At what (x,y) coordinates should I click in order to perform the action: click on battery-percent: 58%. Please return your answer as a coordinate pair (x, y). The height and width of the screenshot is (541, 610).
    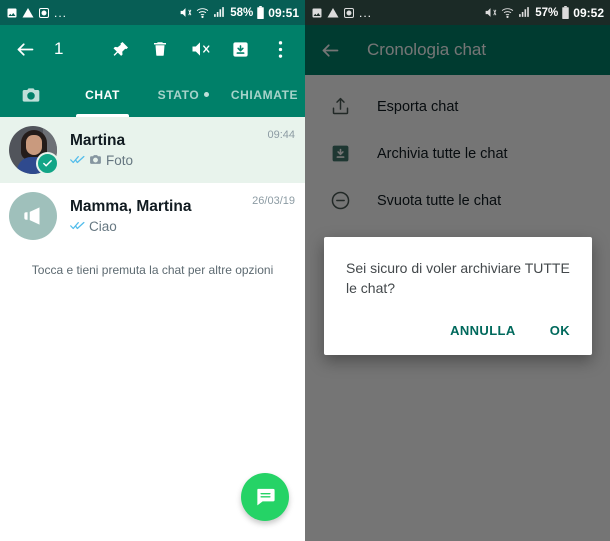
    Looking at the image, I should click on (242, 12).